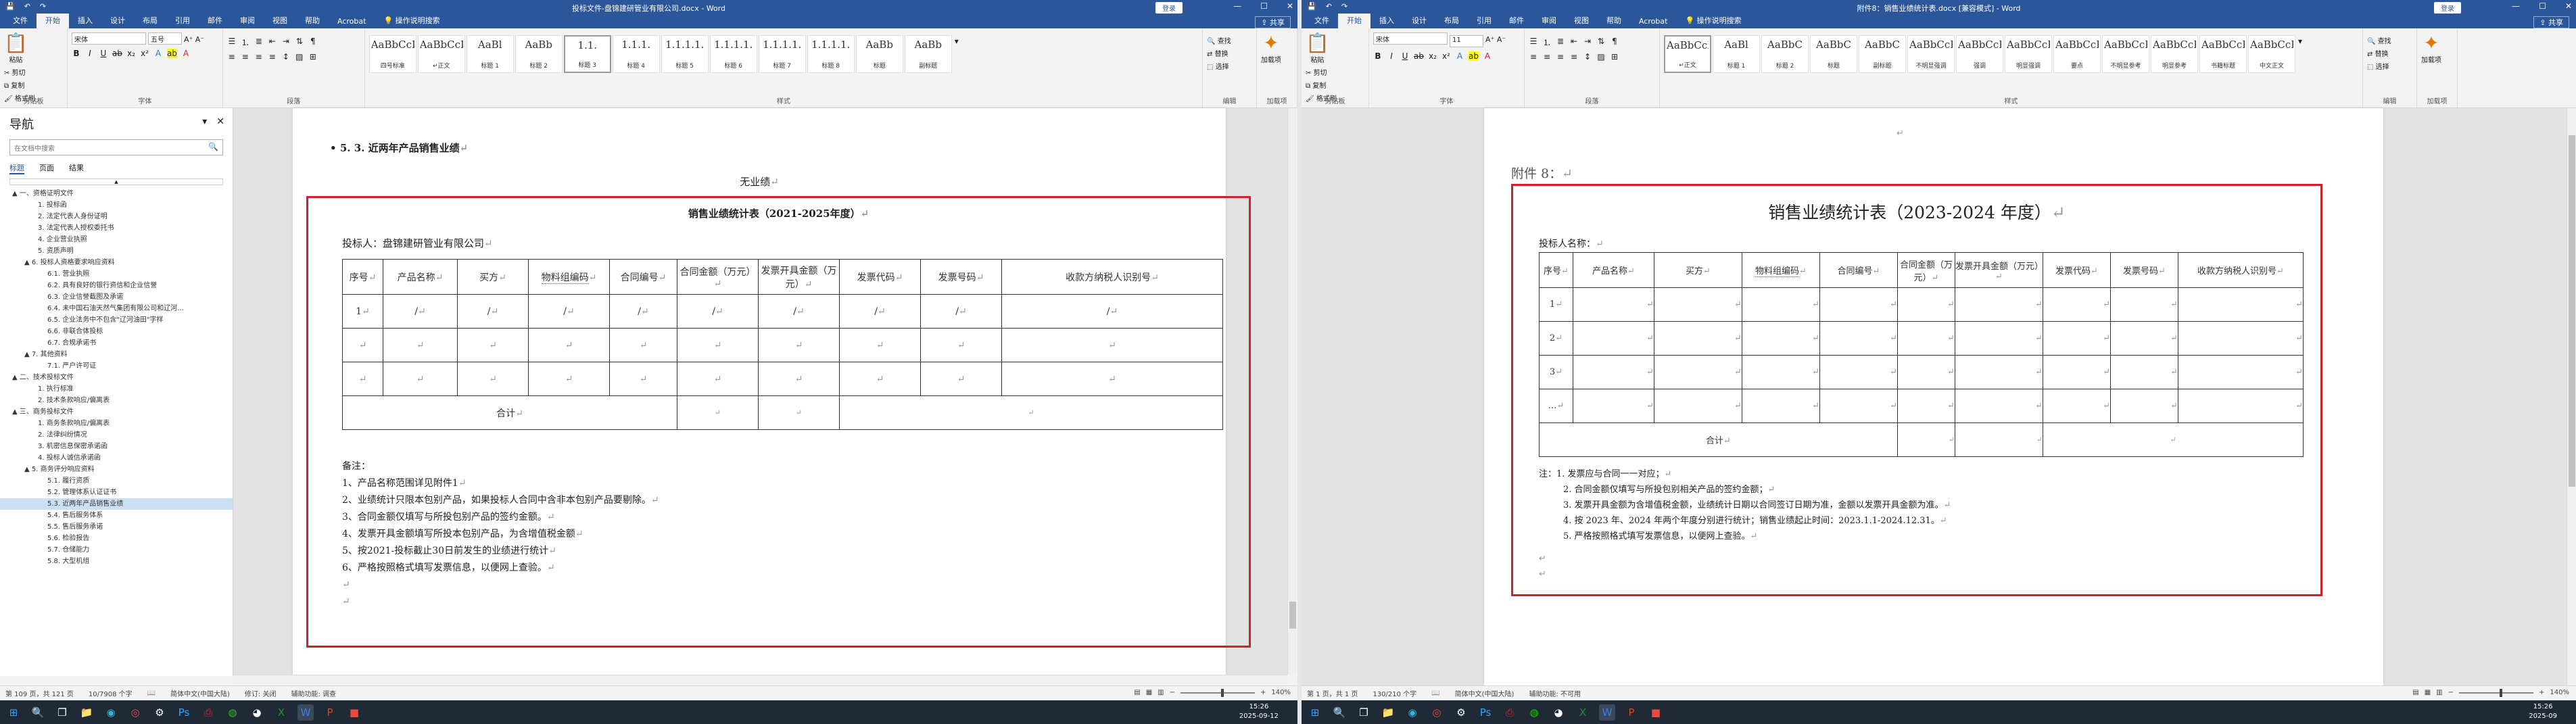  Describe the element at coordinates (1484, 21) in the screenshot. I see `tab-references: 引用` at that location.